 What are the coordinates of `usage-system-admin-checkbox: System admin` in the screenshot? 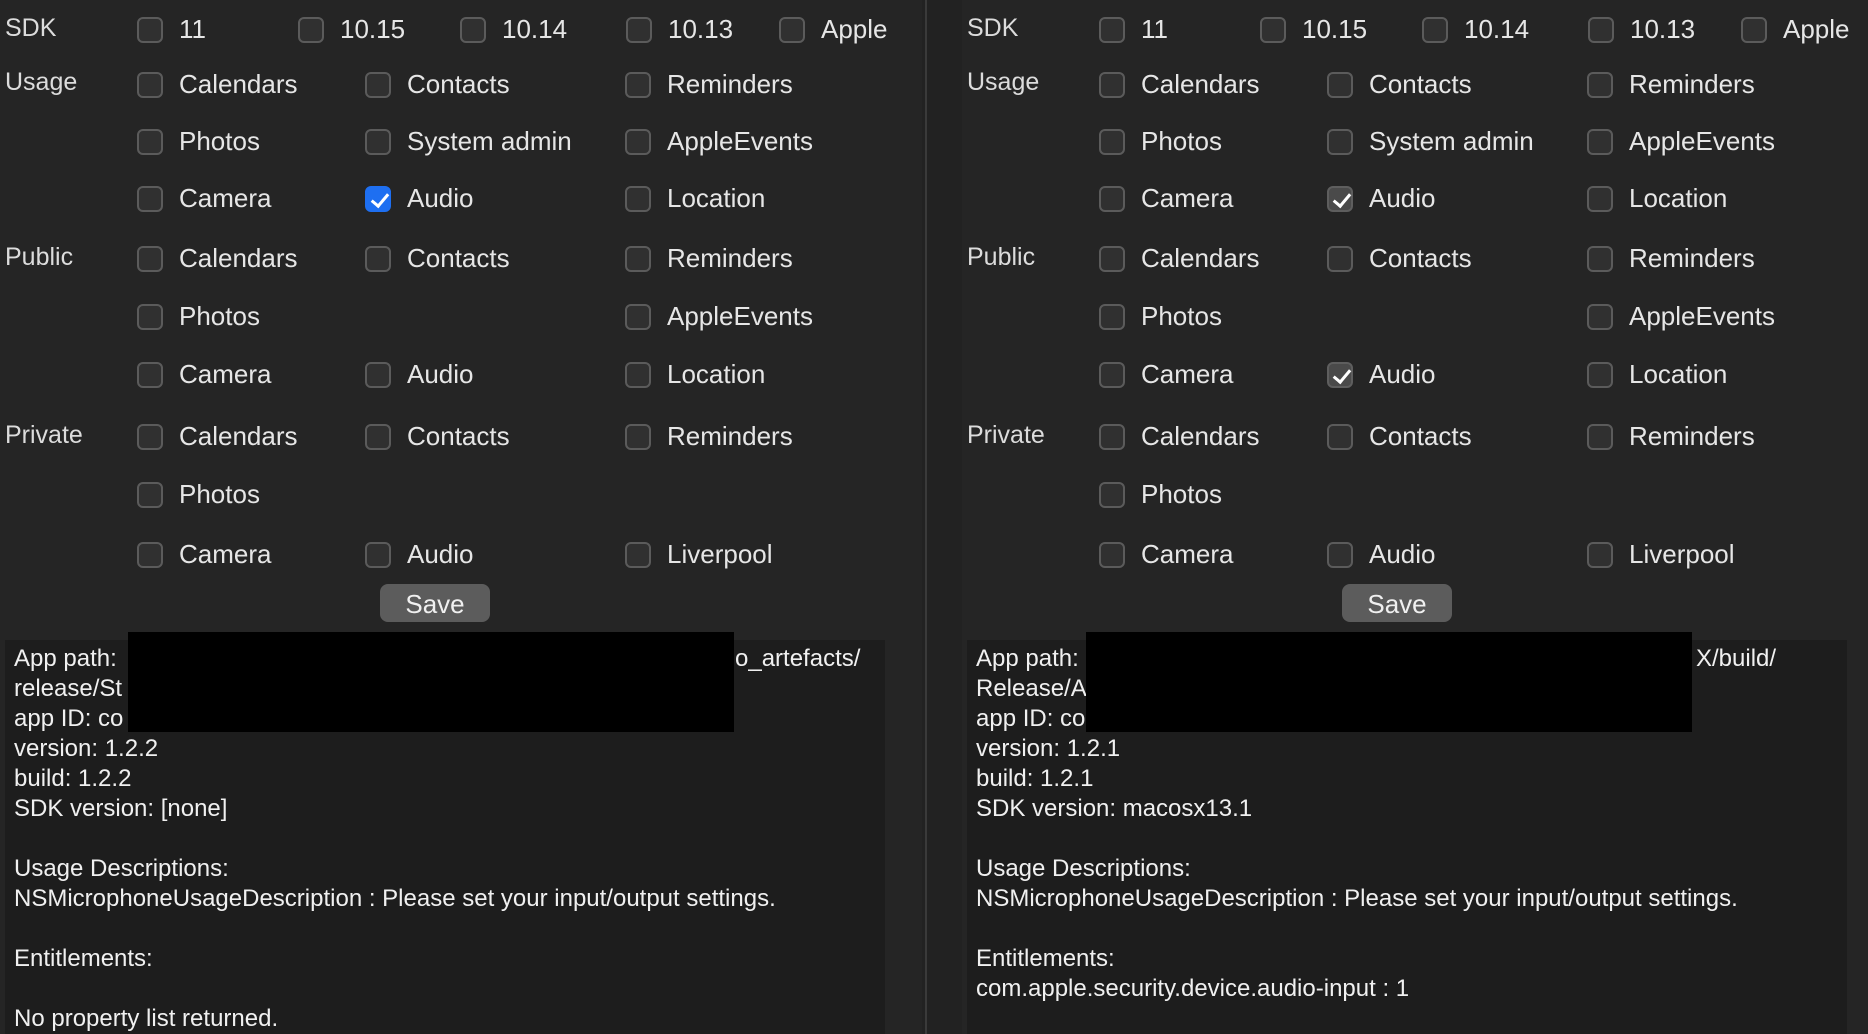 It's located at (1430, 141).